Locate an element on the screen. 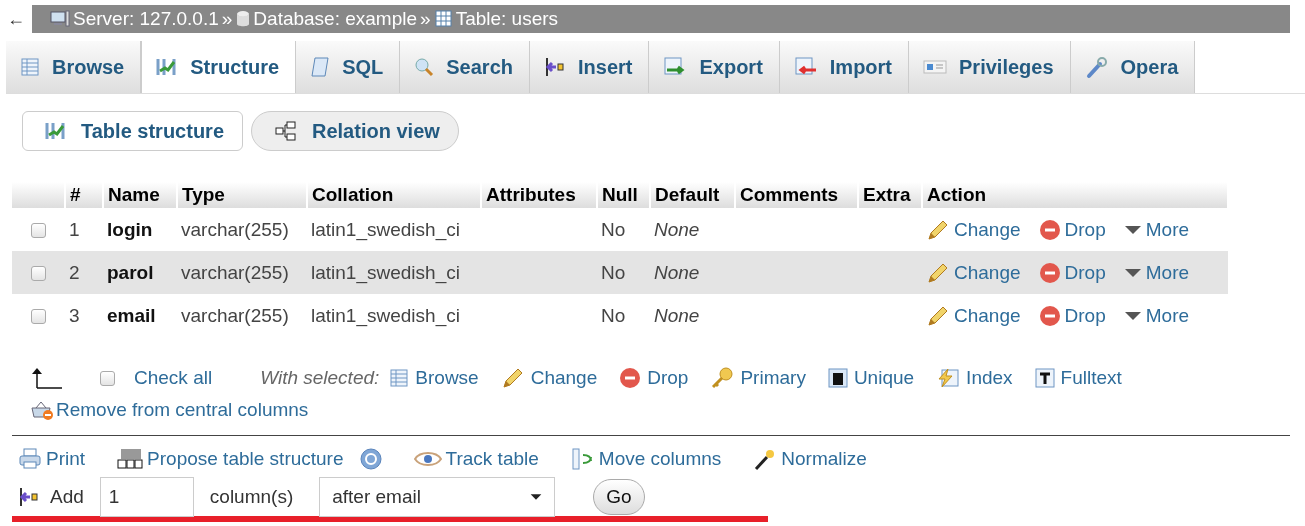 The width and height of the screenshot is (1305, 526). tool-link: Move columns is located at coordinates (660, 459).